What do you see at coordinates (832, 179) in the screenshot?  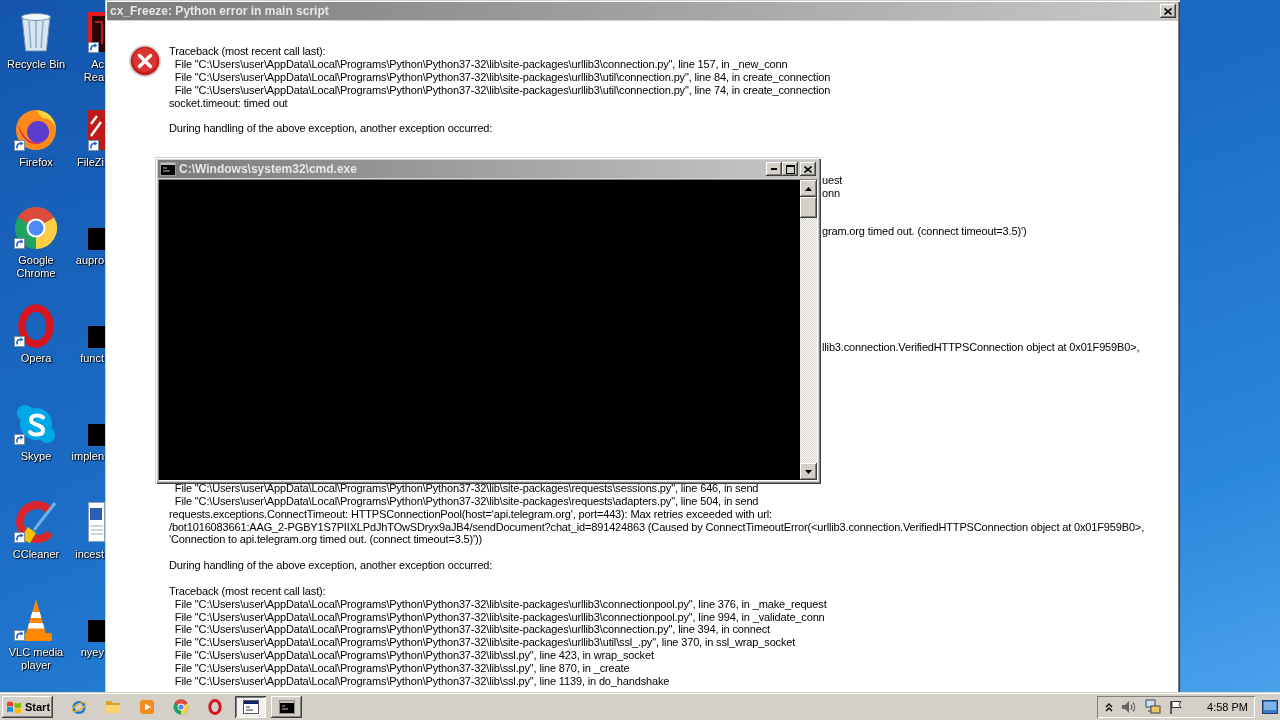 I see `message-line: uest` at bounding box center [832, 179].